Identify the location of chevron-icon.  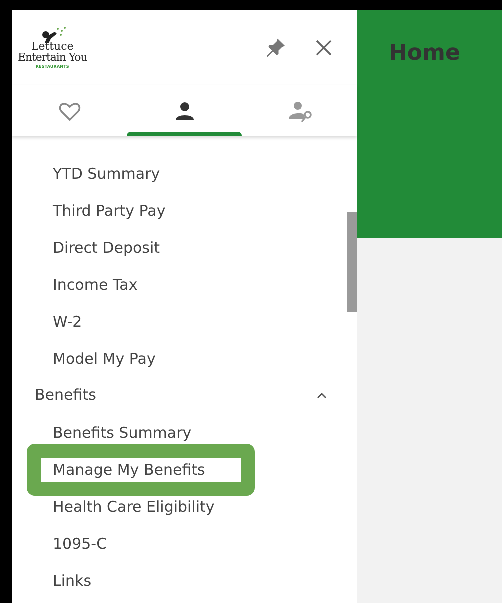
(322, 395).